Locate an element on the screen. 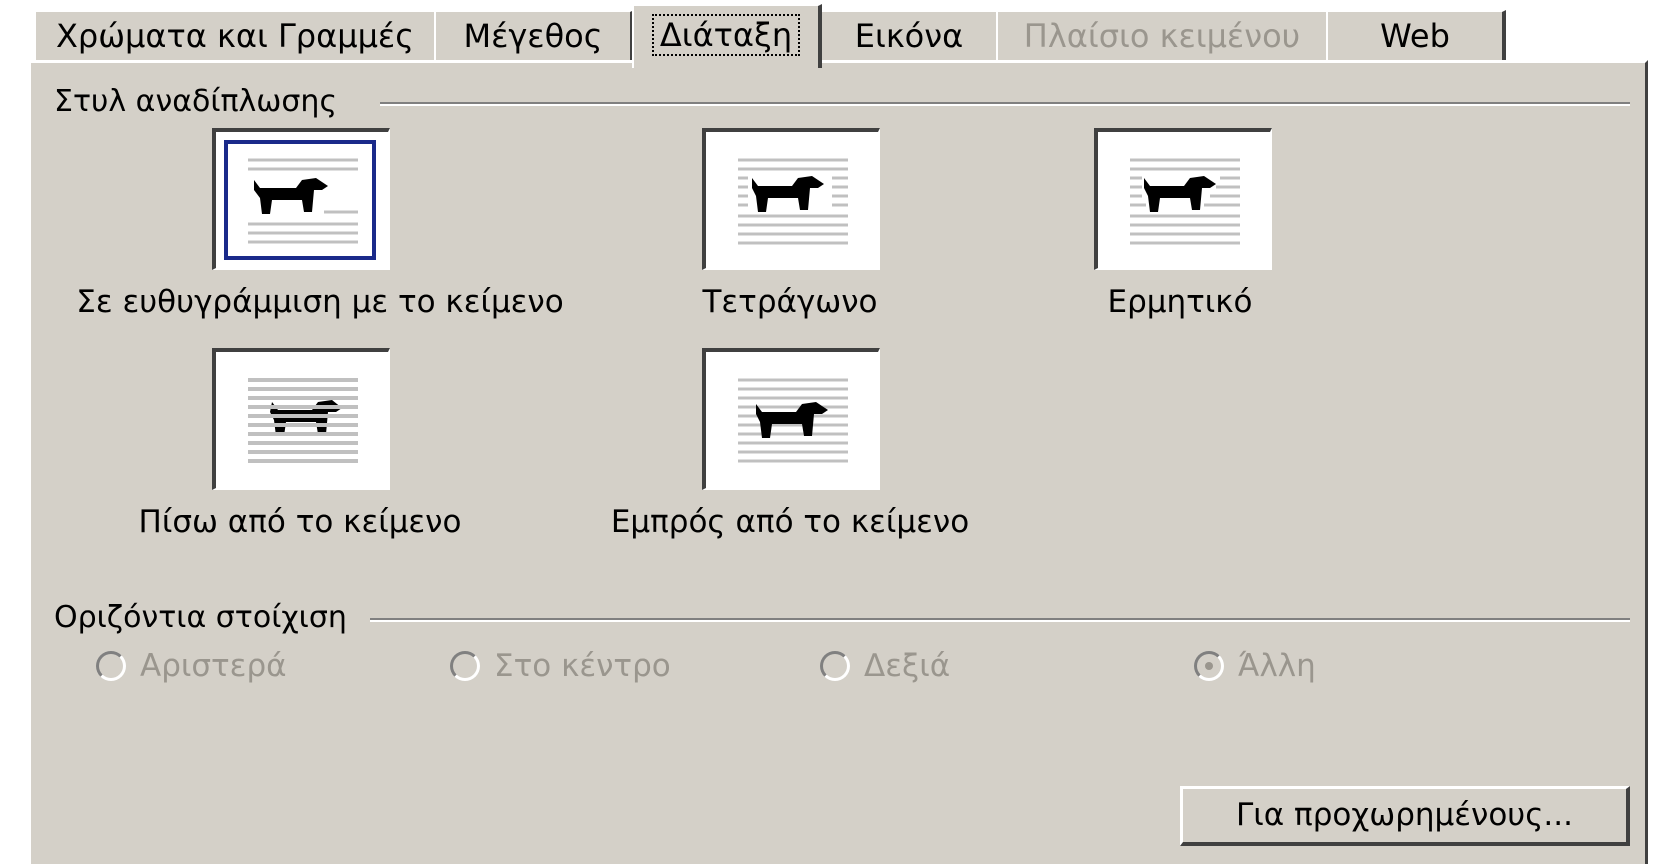 The height and width of the screenshot is (864, 1663). behind-text-icon is located at coordinates (303, 420).